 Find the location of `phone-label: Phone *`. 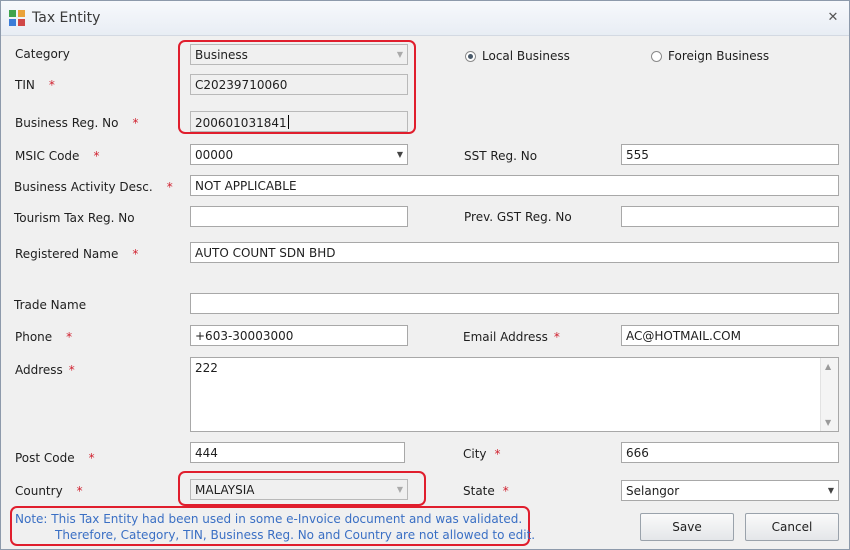

phone-label: Phone * is located at coordinates (44, 337).